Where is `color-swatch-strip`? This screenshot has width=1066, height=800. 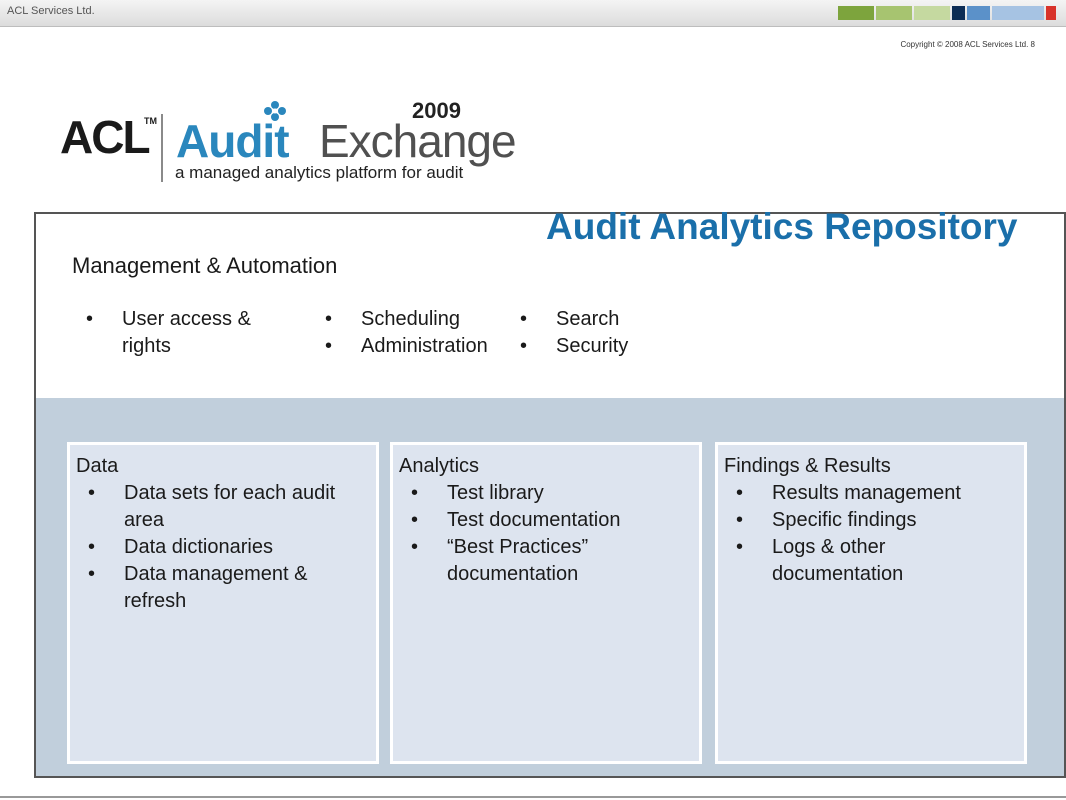
color-swatch-strip is located at coordinates (948, 13).